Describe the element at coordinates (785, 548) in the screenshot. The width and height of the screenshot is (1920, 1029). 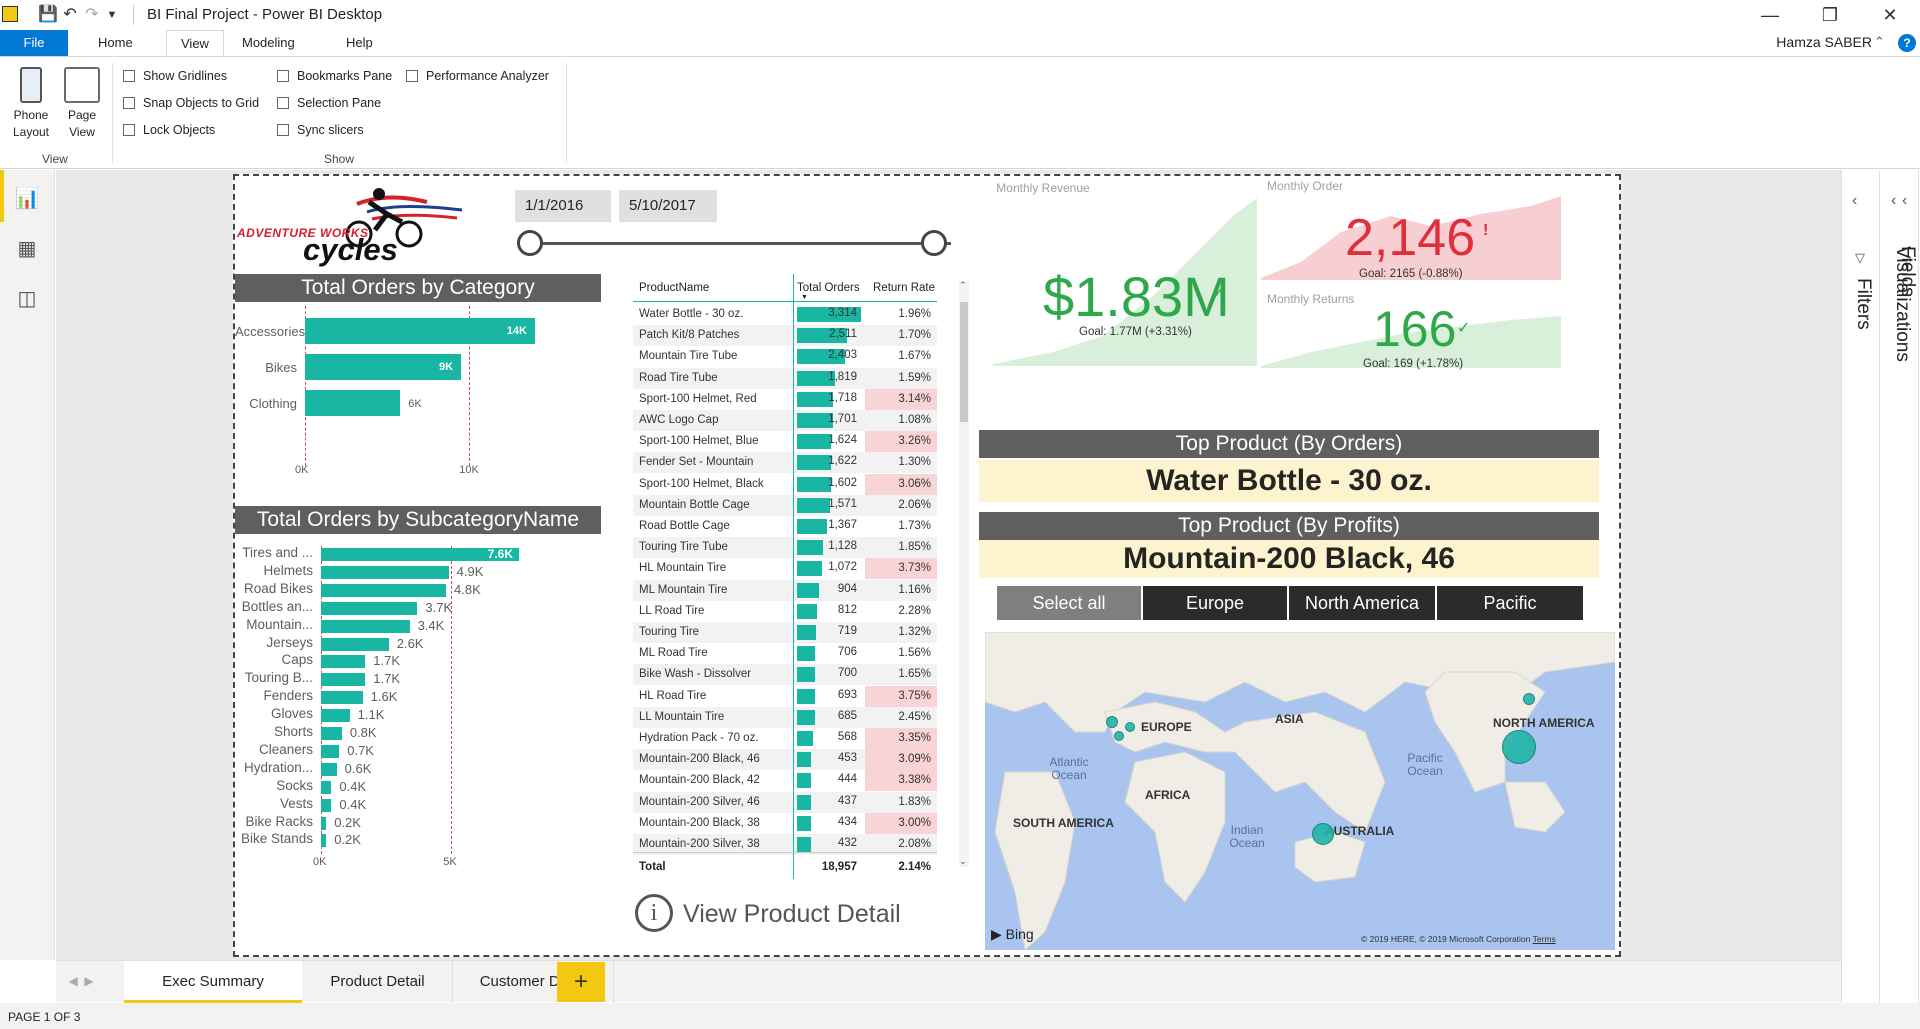
I see `table-row: Touring Tire Tube 1,128 1.85%` at that location.